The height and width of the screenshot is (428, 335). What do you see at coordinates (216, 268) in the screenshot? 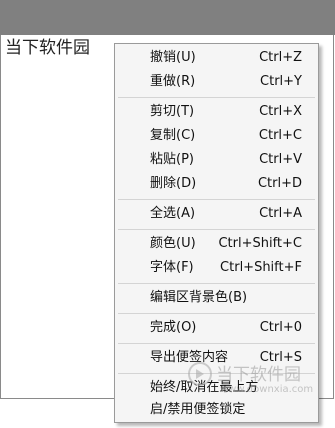
I see `menu-item-font: 字体(F) Ctrl+Shift+F` at bounding box center [216, 268].